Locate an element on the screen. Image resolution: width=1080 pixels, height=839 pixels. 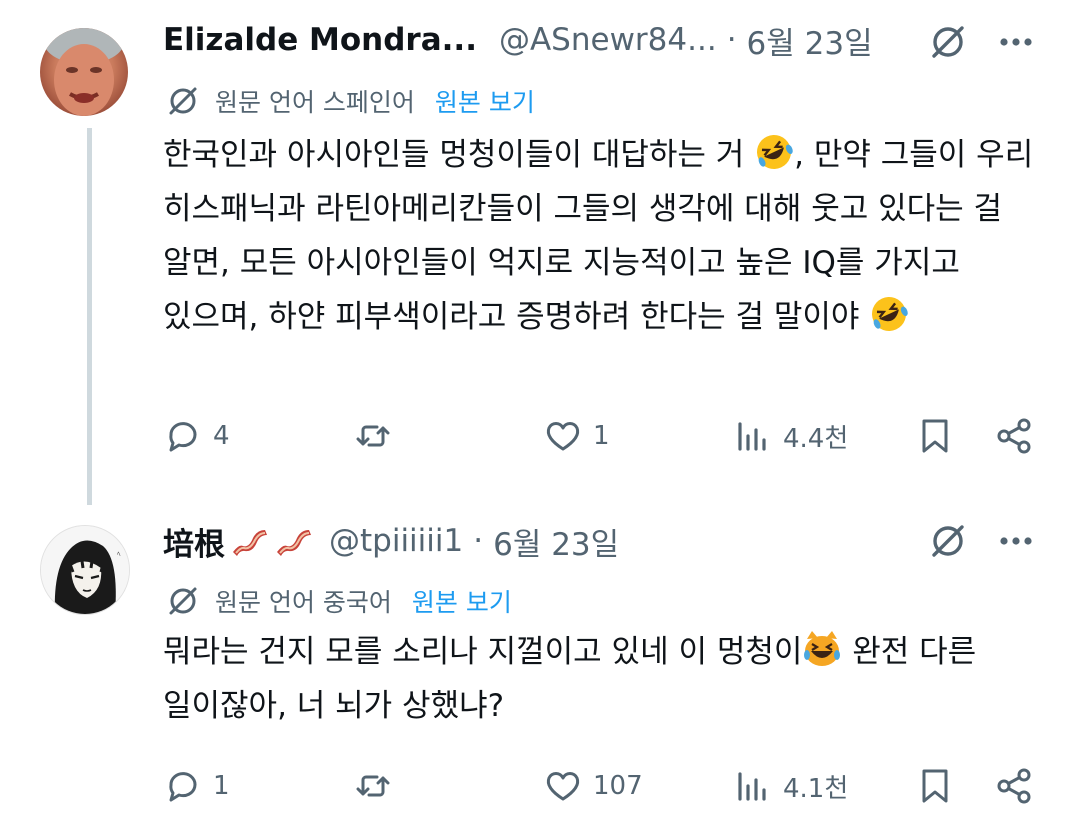
reply-button: 1 is located at coordinates (196, 786).